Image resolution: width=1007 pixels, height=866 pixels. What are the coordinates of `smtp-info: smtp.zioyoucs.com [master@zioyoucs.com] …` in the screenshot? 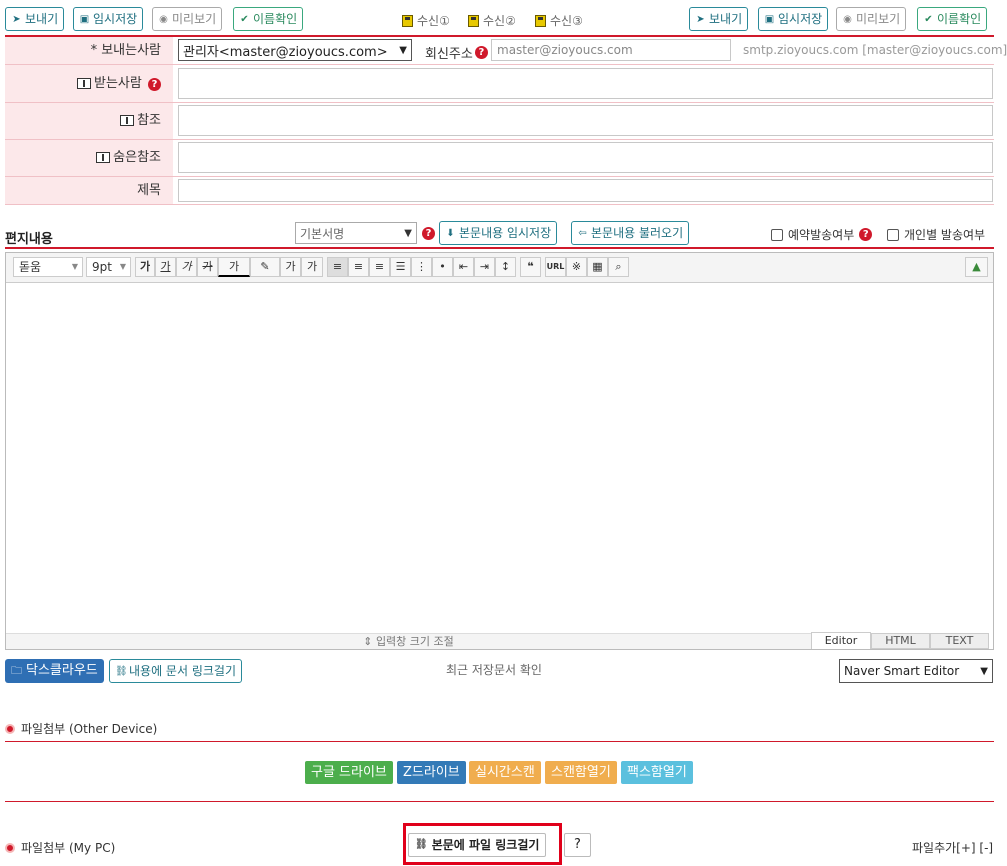 It's located at (875, 50).